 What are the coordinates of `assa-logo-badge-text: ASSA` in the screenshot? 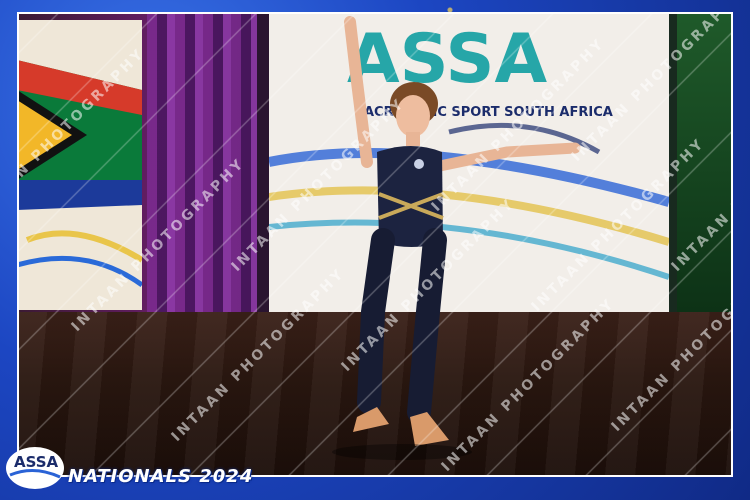 It's located at (36, 462).